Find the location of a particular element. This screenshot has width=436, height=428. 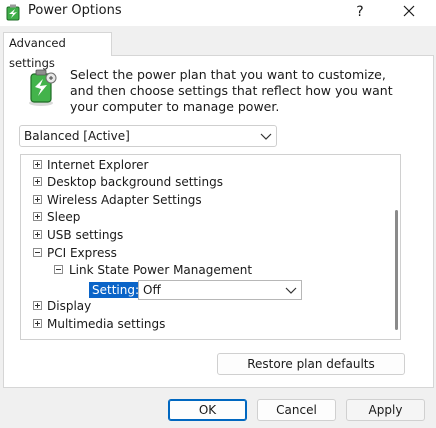

tree-item-wireless-adapter: Wireless Adapter Settings is located at coordinates (206, 200).